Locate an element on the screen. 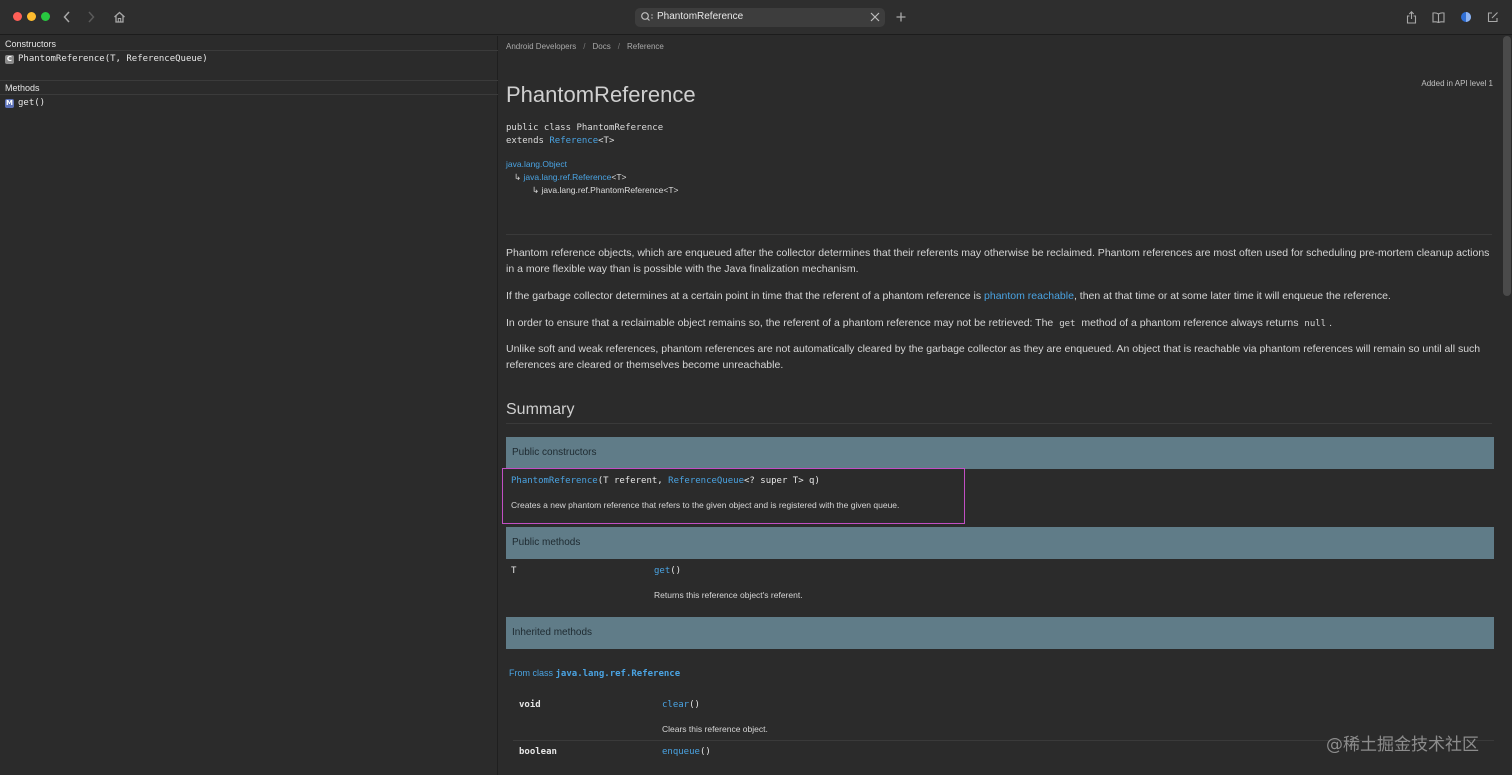 This screenshot has width=1512, height=775. bookmarks-button is located at coordinates (1438, 17).